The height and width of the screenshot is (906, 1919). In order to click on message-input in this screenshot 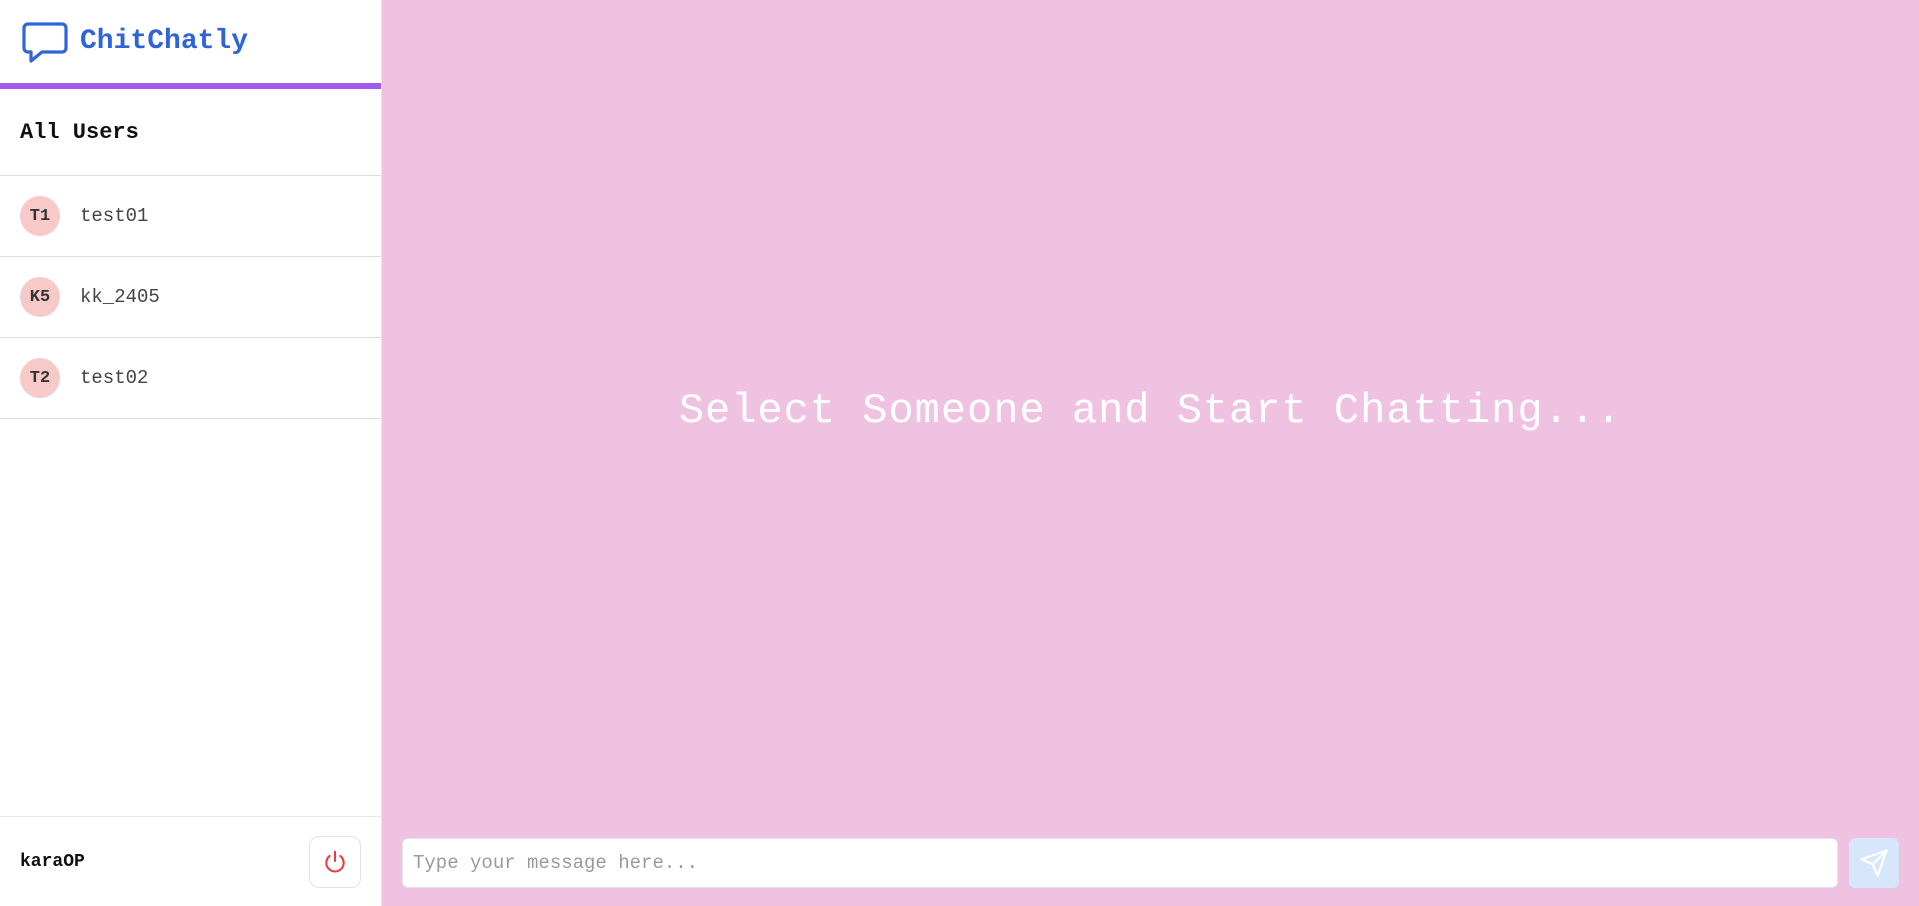, I will do `click(1120, 863)`.